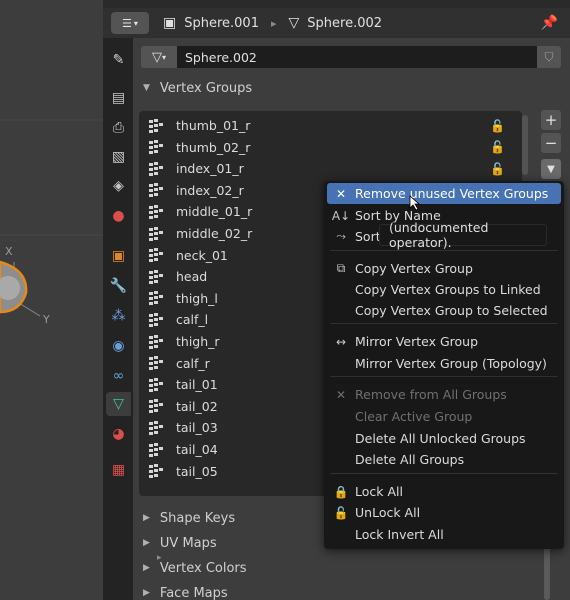 Image resolution: width=570 pixels, height=600 pixels. I want to click on output-tab-icon: ⎙, so click(118, 128).